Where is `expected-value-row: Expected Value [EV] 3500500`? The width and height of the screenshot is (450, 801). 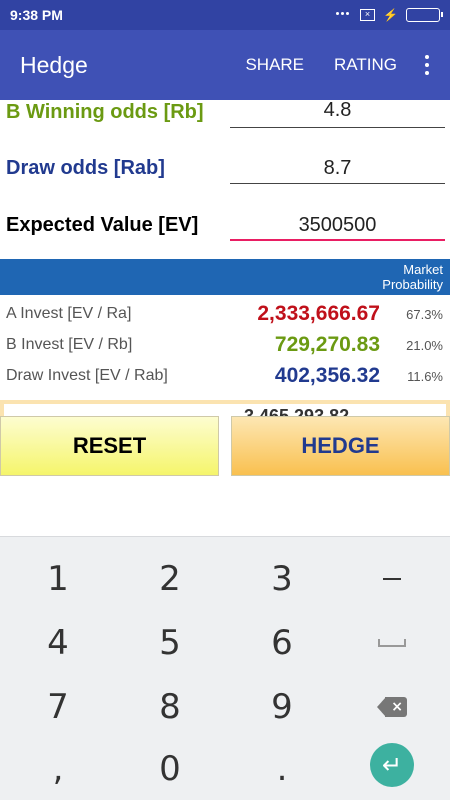 expected-value-row: Expected Value [EV] 3500500 is located at coordinates (225, 225).